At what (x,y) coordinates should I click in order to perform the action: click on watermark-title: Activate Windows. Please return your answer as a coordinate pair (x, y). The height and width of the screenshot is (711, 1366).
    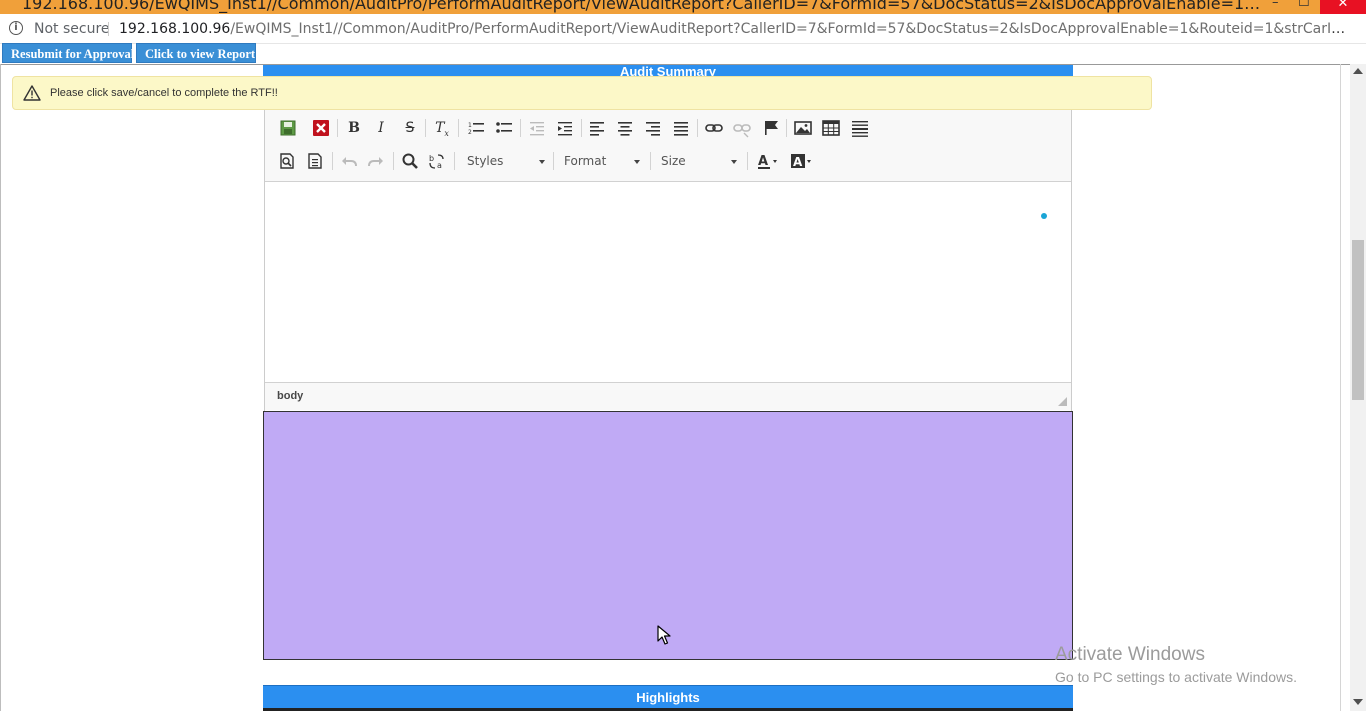
    Looking at the image, I should click on (1130, 654).